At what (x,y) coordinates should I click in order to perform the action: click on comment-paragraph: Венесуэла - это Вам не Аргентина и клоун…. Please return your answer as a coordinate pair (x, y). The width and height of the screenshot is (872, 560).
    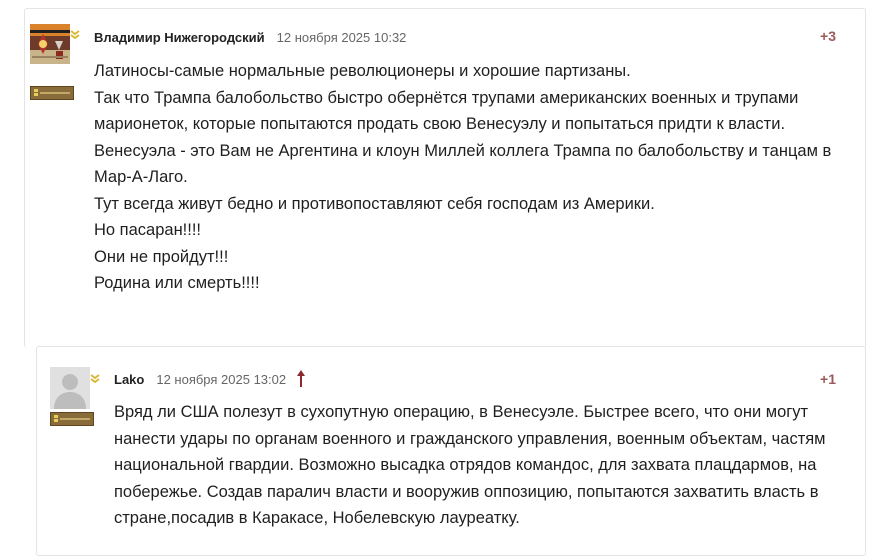
    Looking at the image, I should click on (463, 164).